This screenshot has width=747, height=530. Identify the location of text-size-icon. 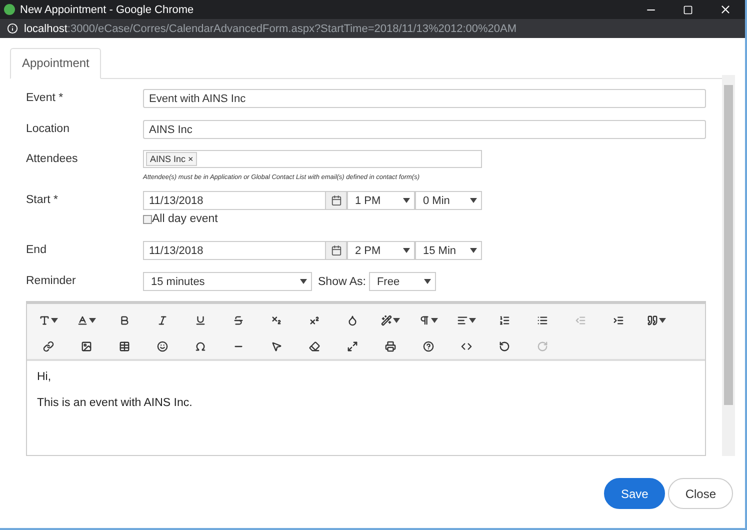
(82, 320).